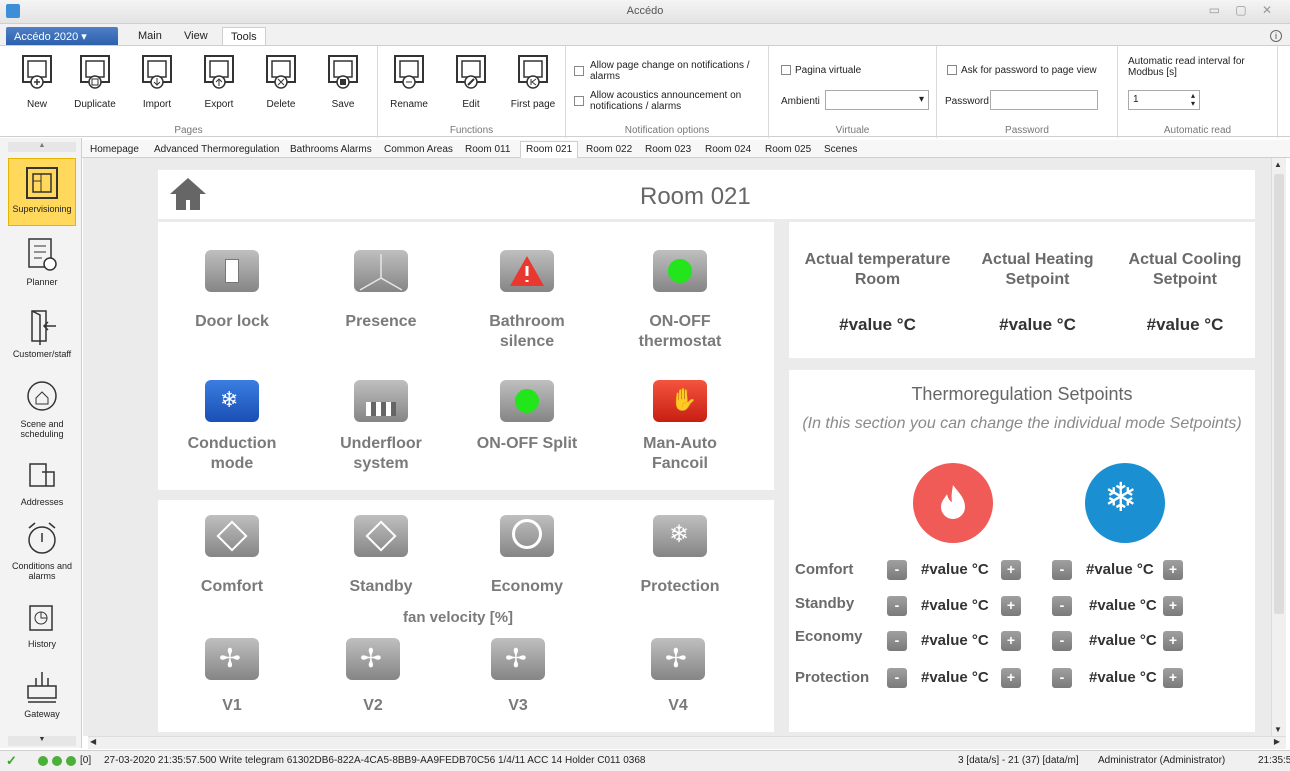 Image resolution: width=1290 pixels, height=771 pixels. What do you see at coordinates (828, 70) in the screenshot?
I see `pagina-virtuale-label: Pagina virtuale` at bounding box center [828, 70].